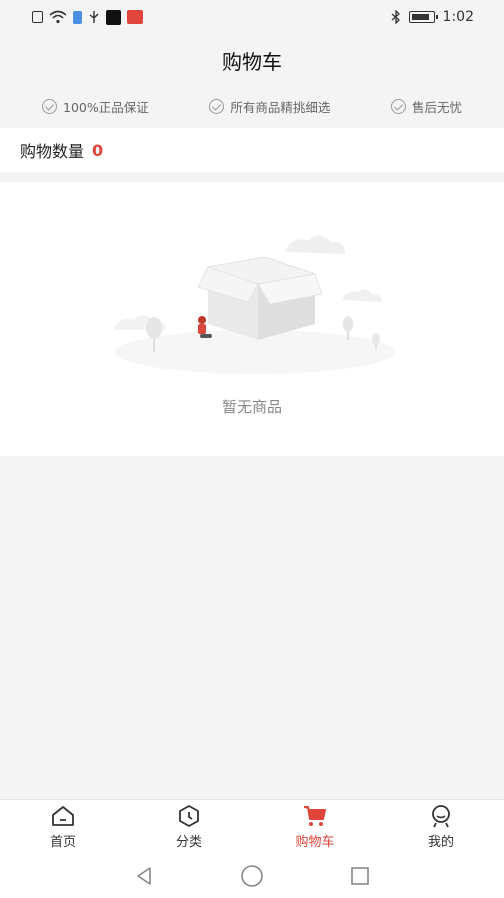 This screenshot has width=504, height=898. I want to click on recents-square-icon, so click(360, 875).